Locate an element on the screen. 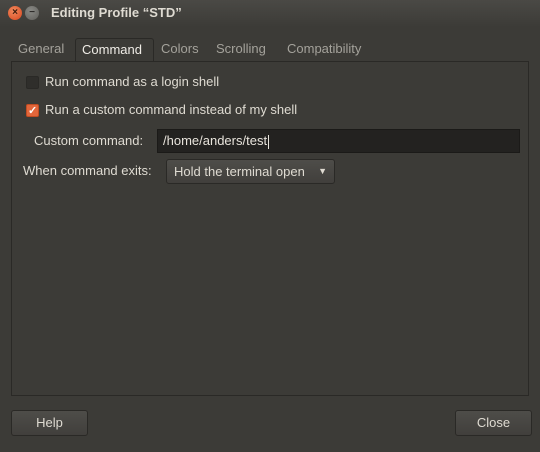 The height and width of the screenshot is (452, 540). help-button: Help is located at coordinates (49, 423).